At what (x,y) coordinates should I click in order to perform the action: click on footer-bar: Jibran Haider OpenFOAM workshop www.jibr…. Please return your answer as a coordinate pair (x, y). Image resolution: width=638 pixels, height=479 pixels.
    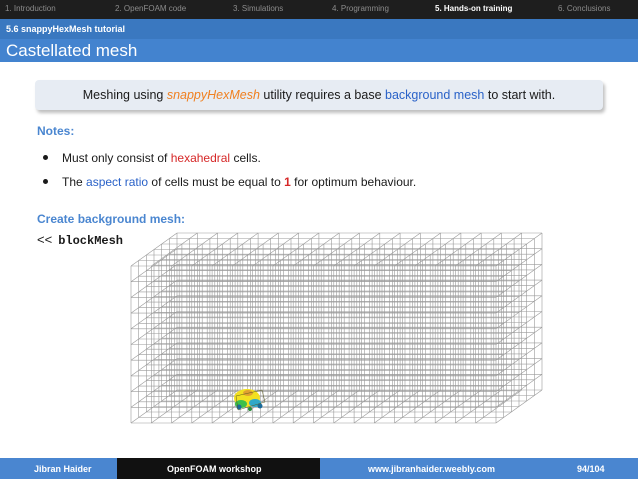
    Looking at the image, I should click on (319, 468).